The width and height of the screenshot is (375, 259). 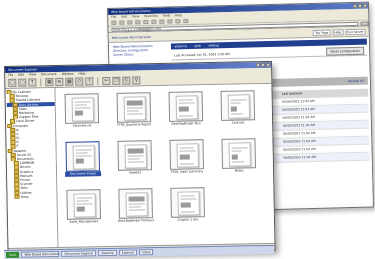 What do you see at coordinates (12, 82) in the screenshot?
I see `new-icon: □` at bounding box center [12, 82].